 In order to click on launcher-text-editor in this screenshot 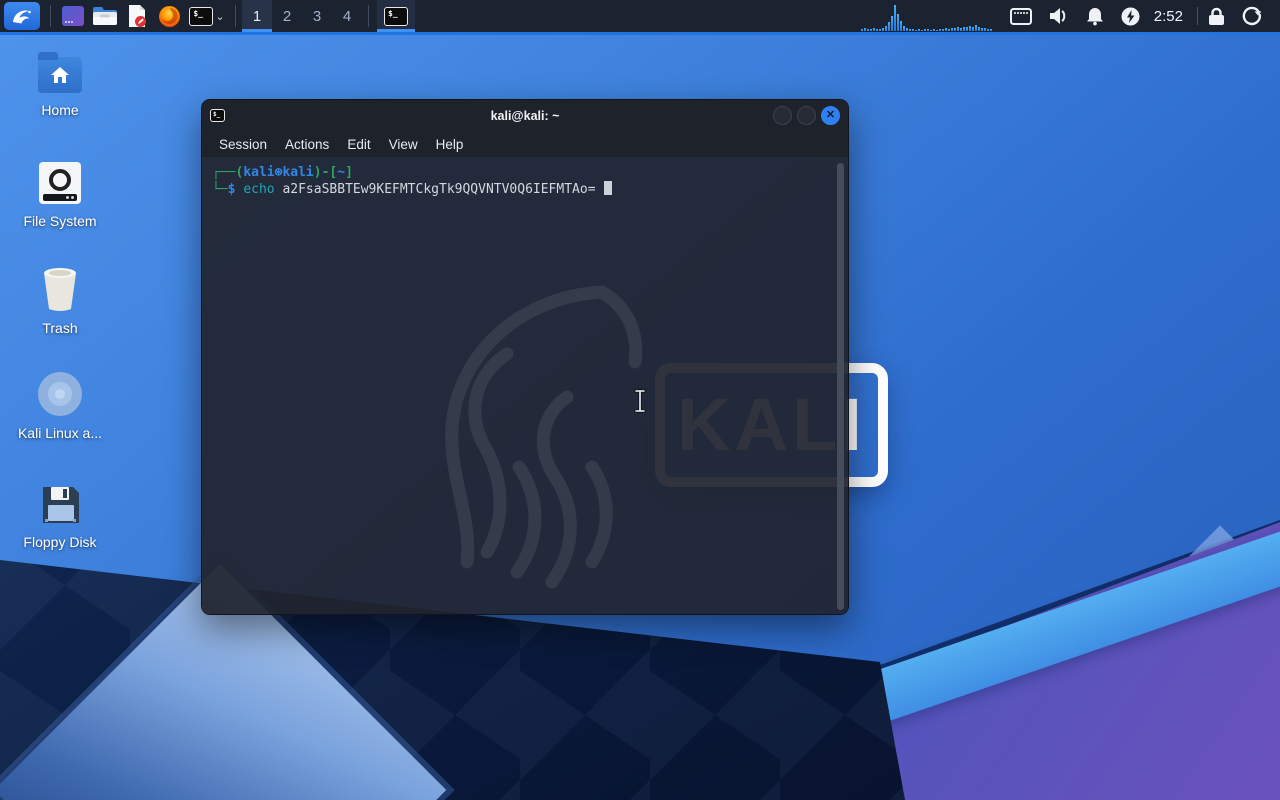, I will do `click(137, 16)`.